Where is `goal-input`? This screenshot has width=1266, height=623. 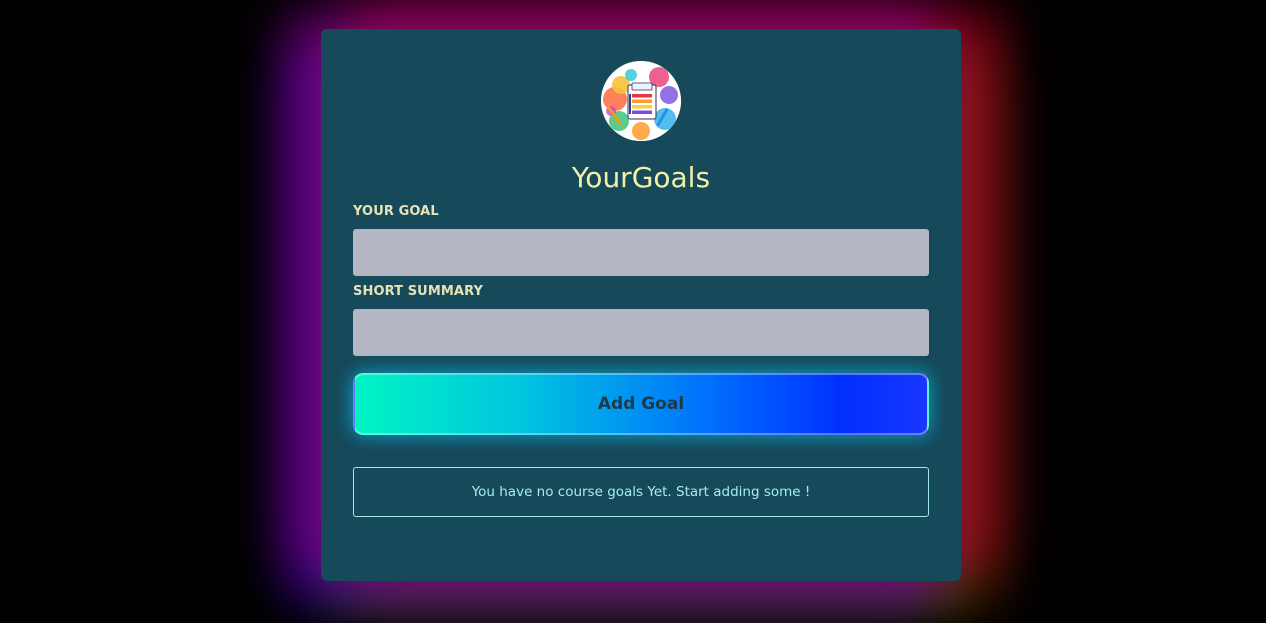
goal-input is located at coordinates (641, 252).